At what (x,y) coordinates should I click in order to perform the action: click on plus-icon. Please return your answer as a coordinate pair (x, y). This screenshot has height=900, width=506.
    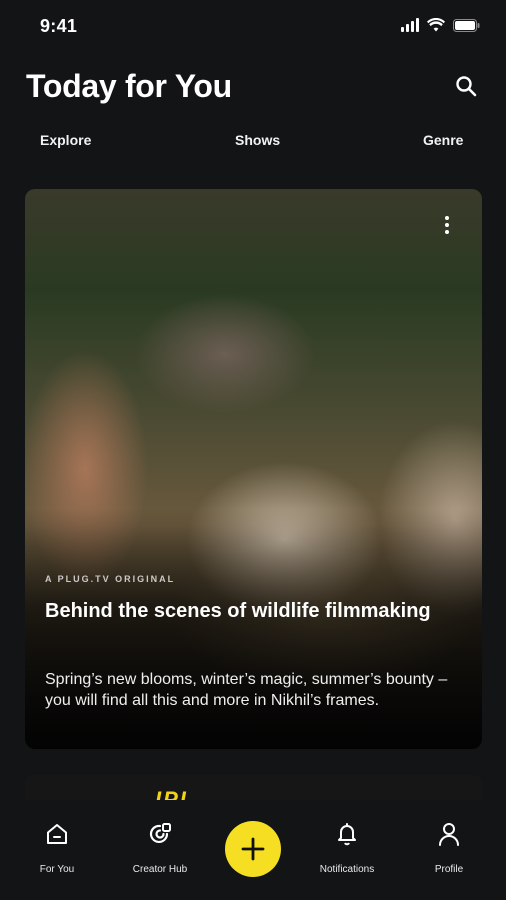
    Looking at the image, I should click on (253, 849).